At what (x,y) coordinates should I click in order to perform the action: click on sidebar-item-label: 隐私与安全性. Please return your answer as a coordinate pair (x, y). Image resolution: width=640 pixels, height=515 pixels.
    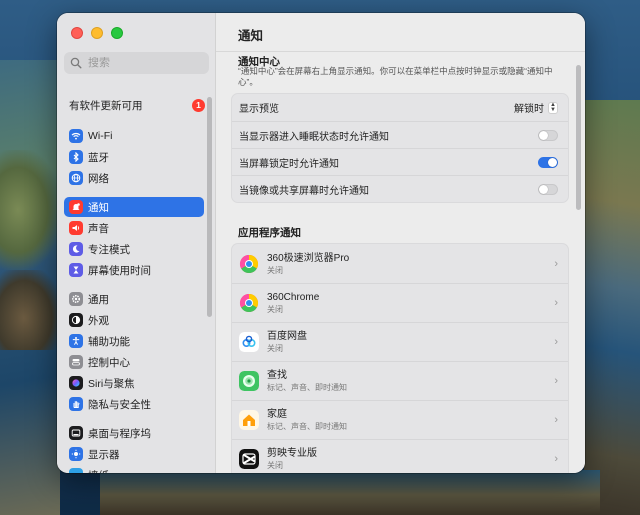
    Looking at the image, I should click on (119, 404).